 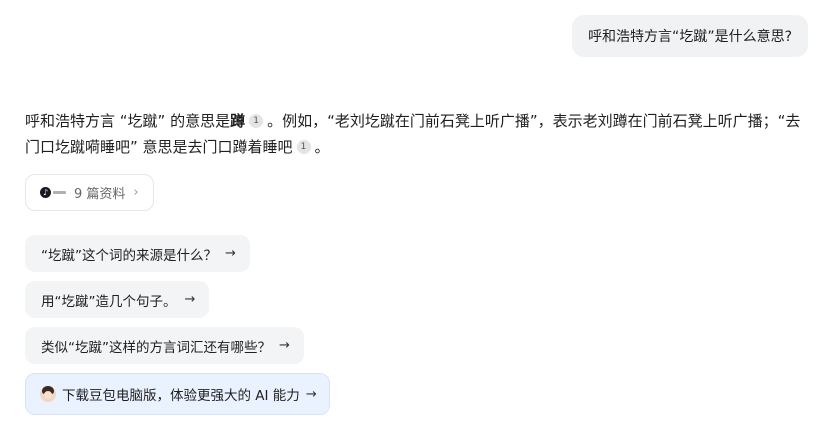 I want to click on suggestion-item: 用“圪蹴”造几个句子。 →, so click(x=117, y=299).